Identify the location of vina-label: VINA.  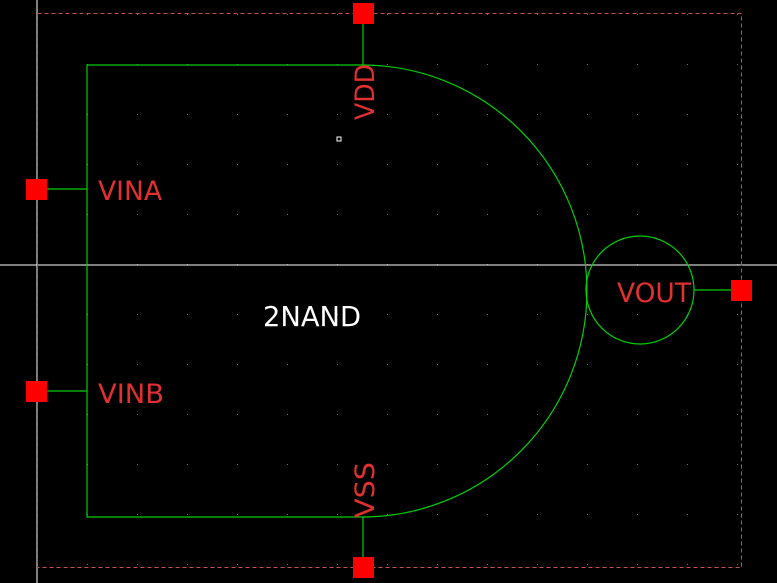
(130, 191).